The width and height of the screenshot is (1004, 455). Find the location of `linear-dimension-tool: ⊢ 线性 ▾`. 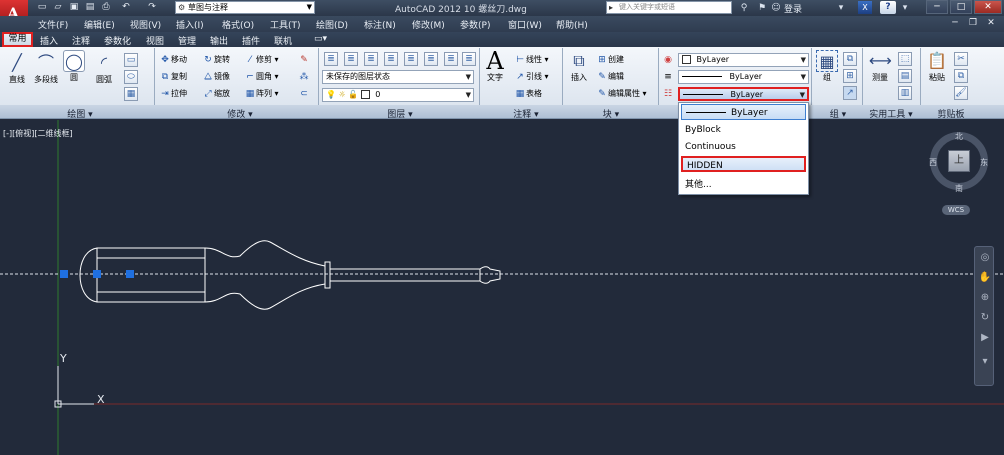

linear-dimension-tool: ⊢ 线性 ▾ is located at coordinates (531, 60).